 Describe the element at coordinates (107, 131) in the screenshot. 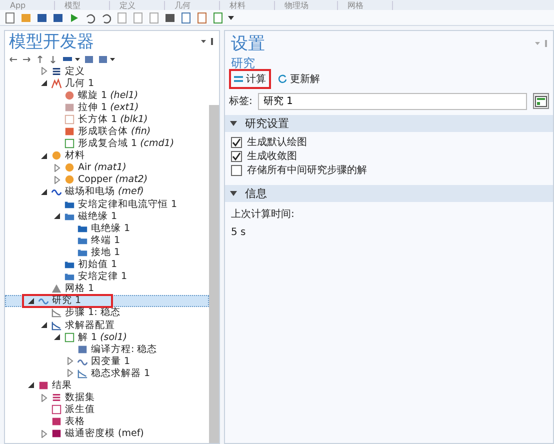

I see `tree-item: 形成联合体 (fin)` at that location.